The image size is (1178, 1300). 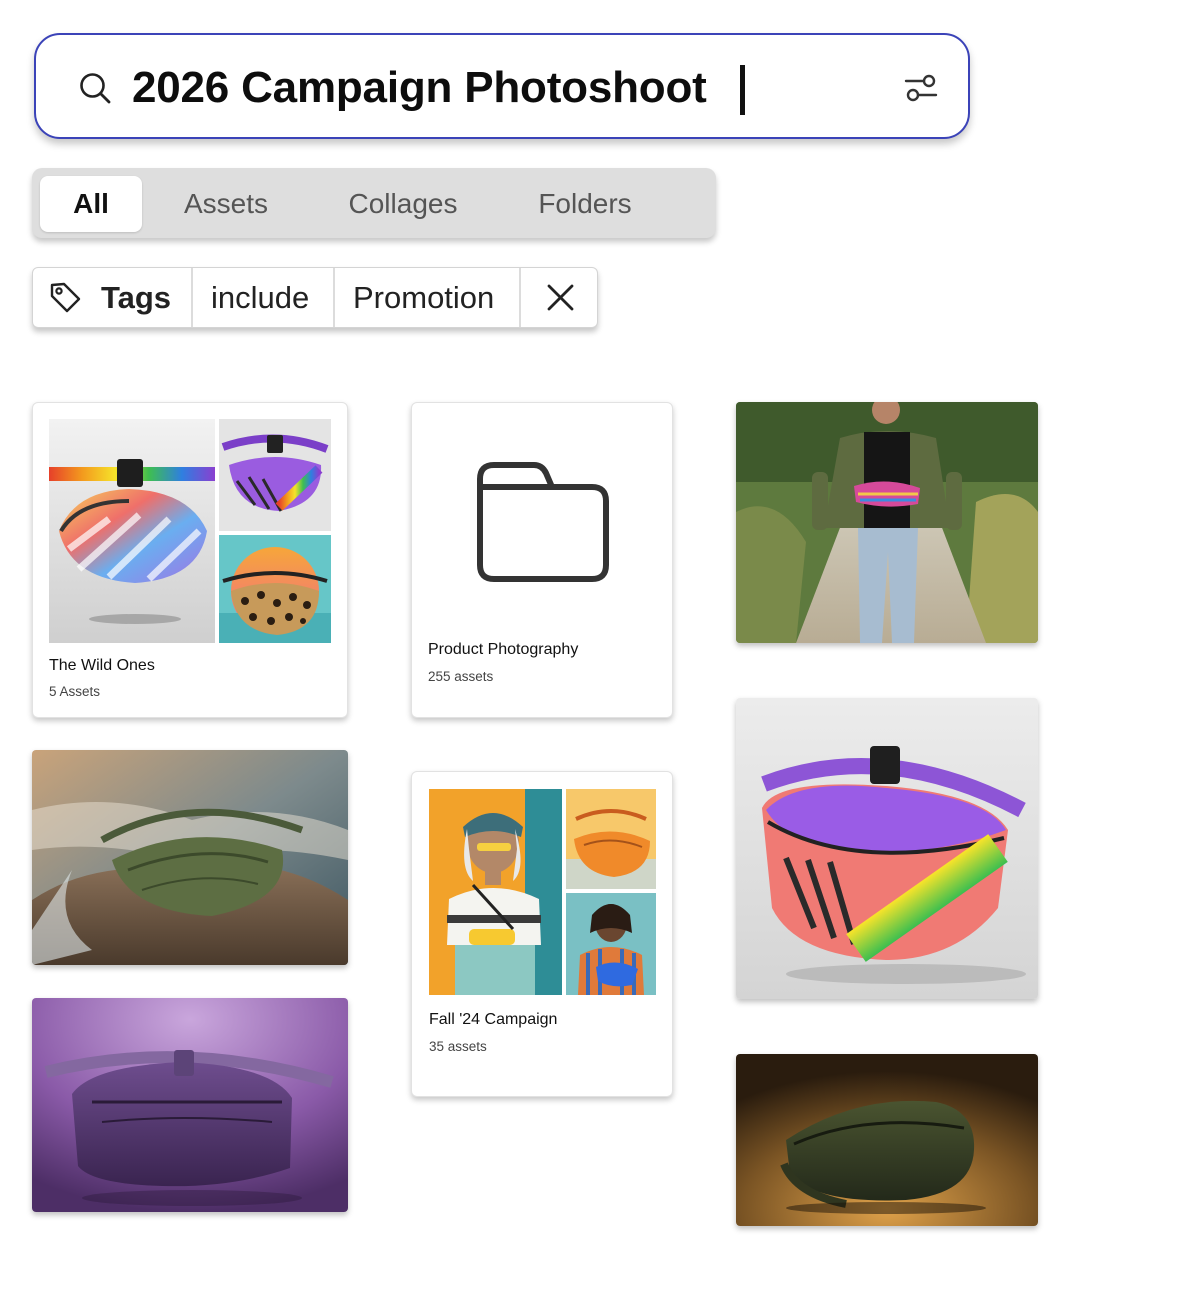 I want to click on tab-collages: Collages, so click(x=403, y=204).